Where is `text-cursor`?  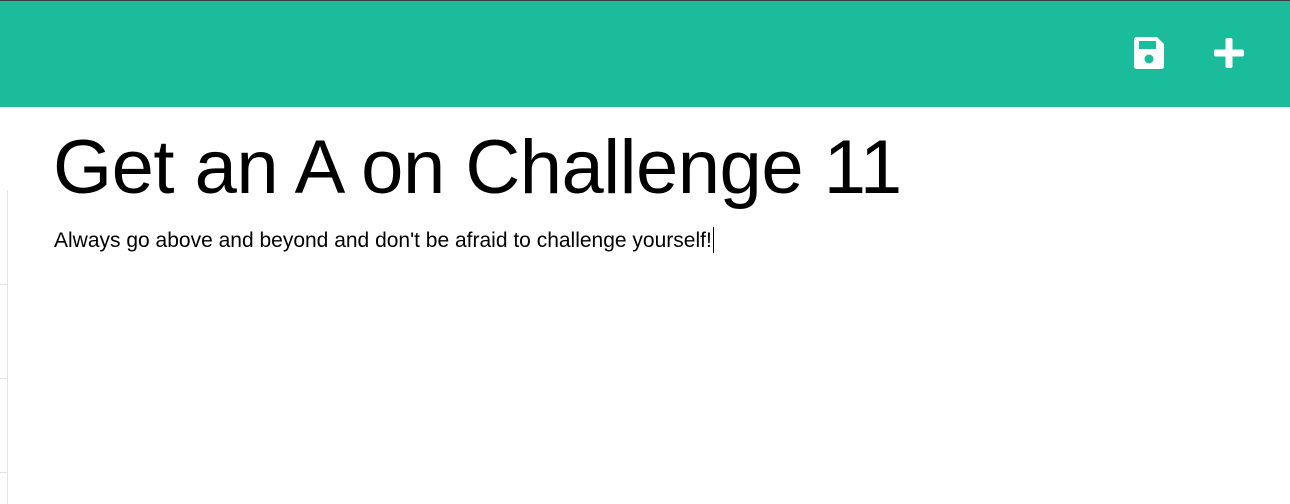
text-cursor is located at coordinates (713, 240).